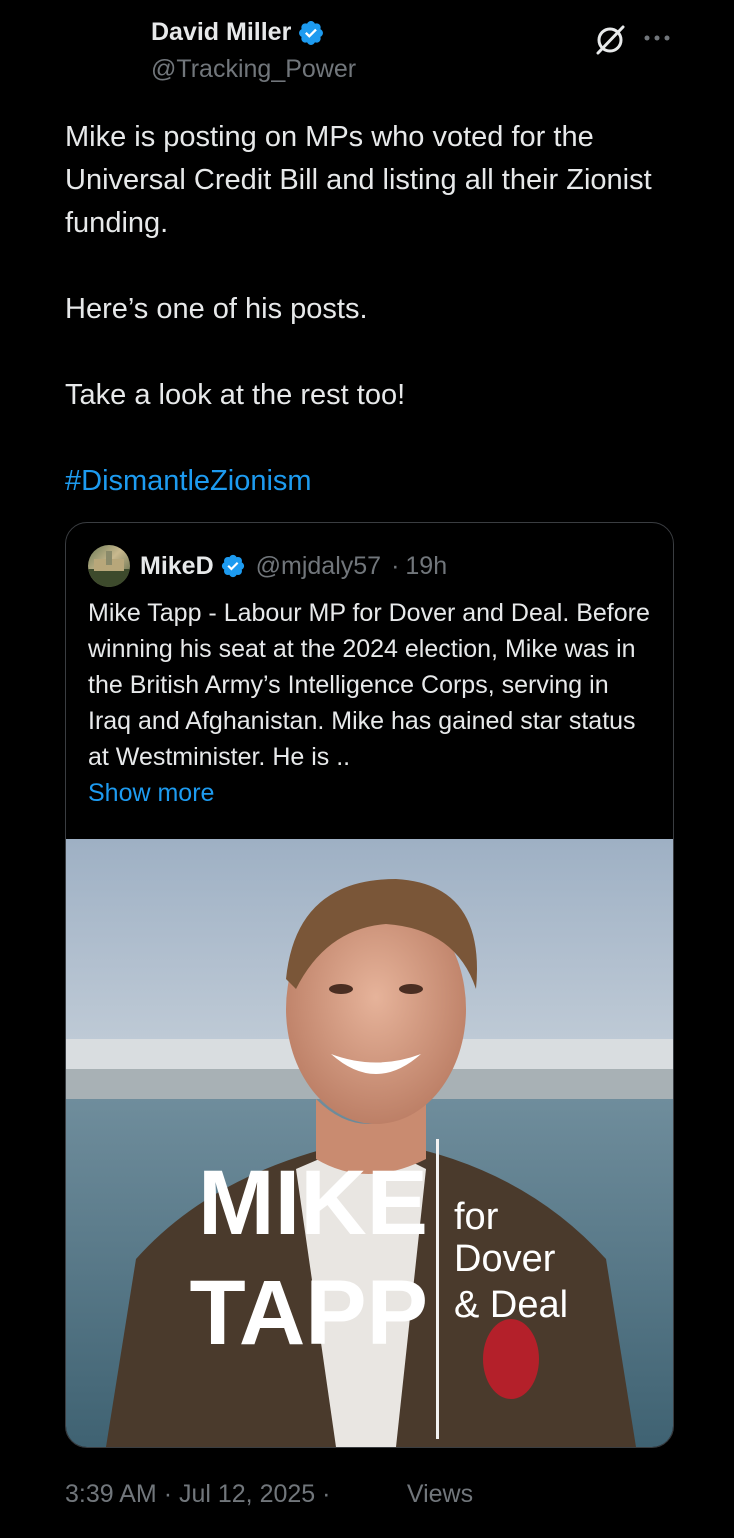 This screenshot has width=734, height=1538. I want to click on grok-icon, so click(610, 40).